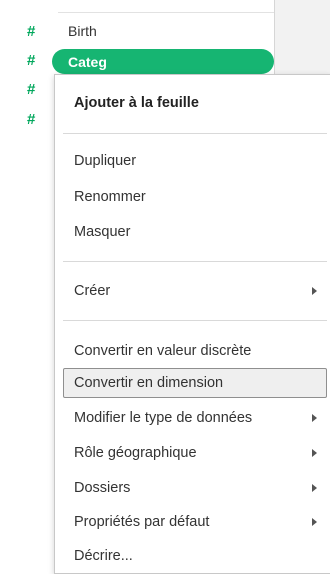  I want to click on menu-item-label: Convertir en dimension, so click(149, 383).